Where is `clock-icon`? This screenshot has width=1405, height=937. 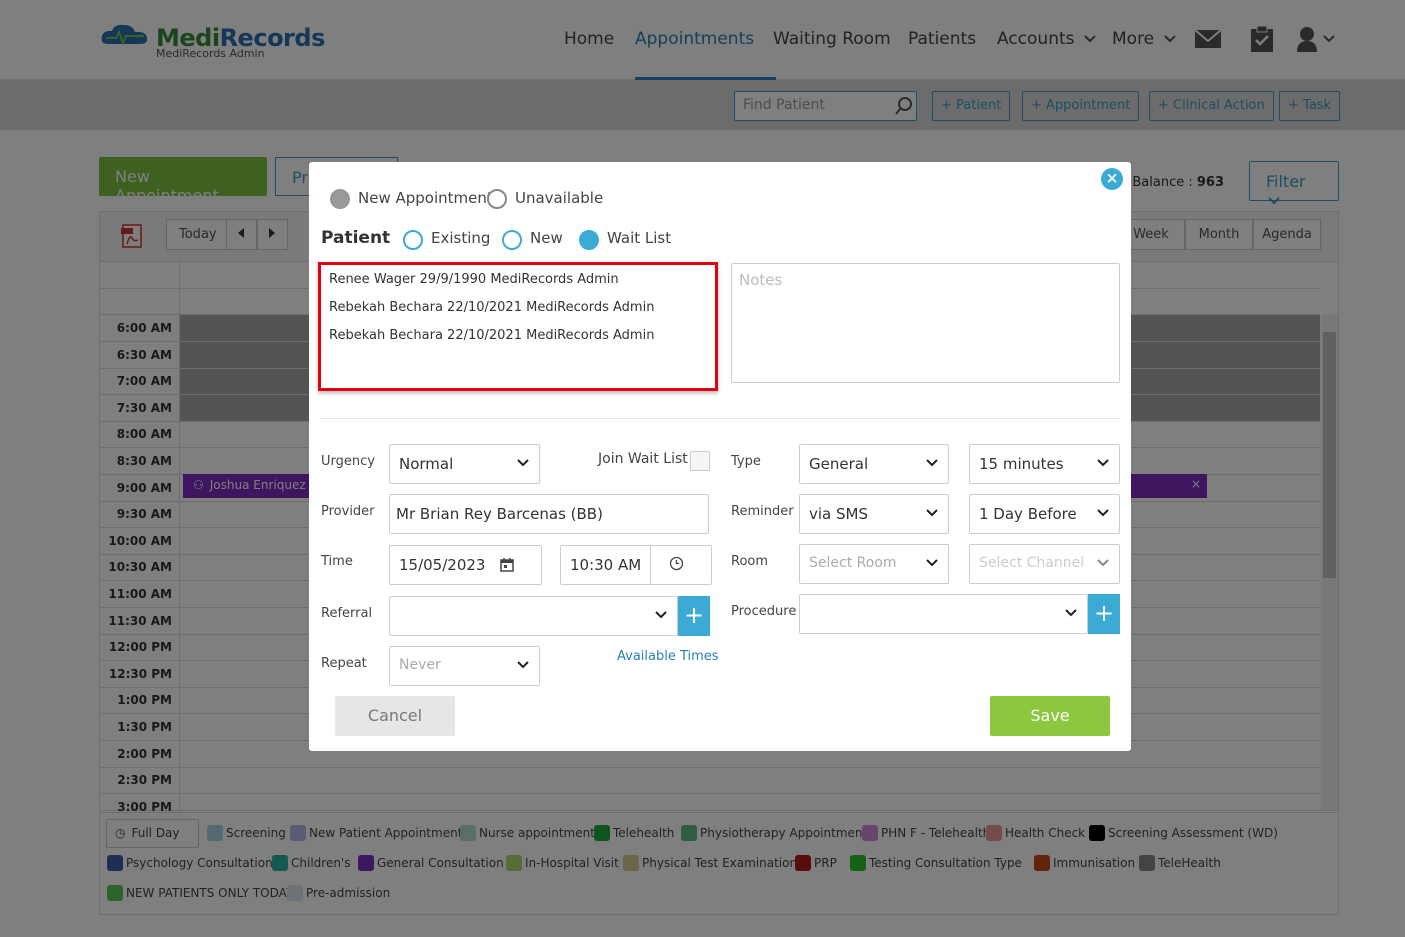 clock-icon is located at coordinates (676, 563).